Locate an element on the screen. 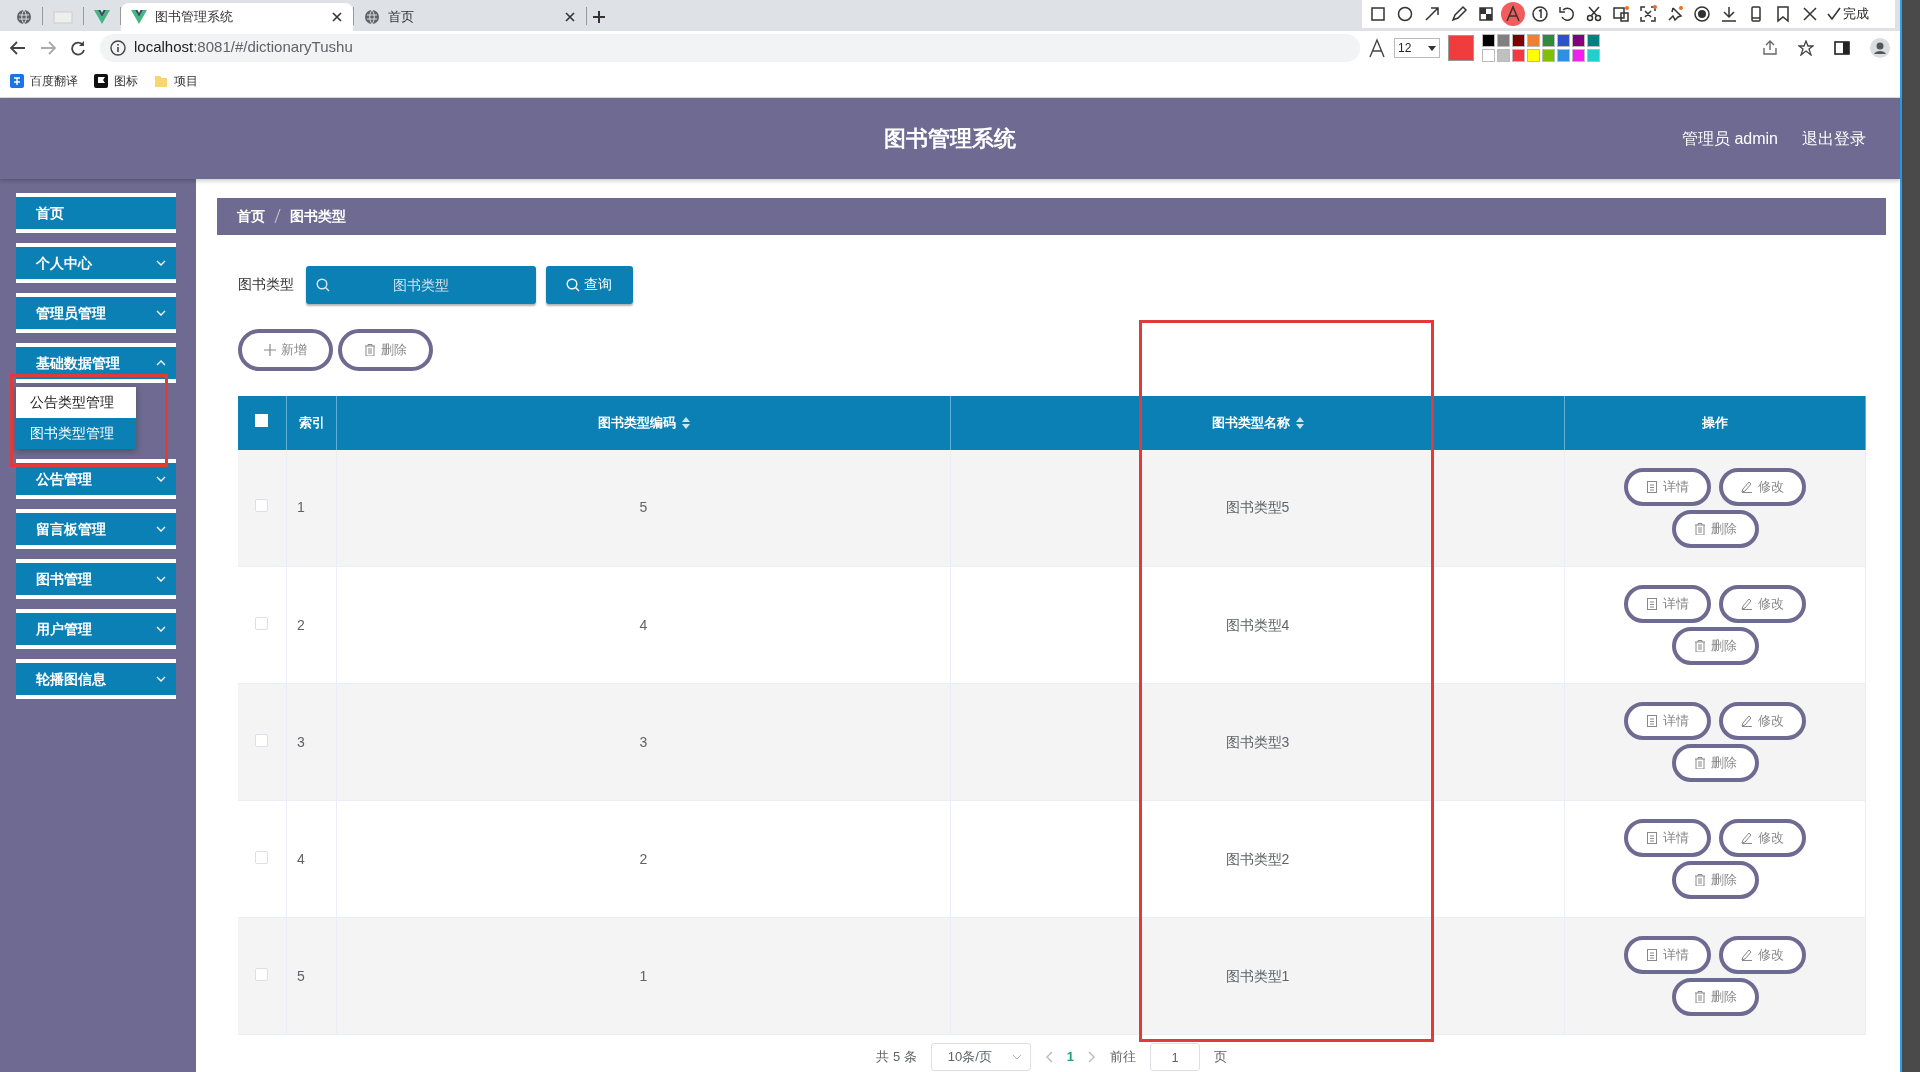 The width and height of the screenshot is (1920, 1072). breadcrumb-item: 首页 is located at coordinates (250, 216).